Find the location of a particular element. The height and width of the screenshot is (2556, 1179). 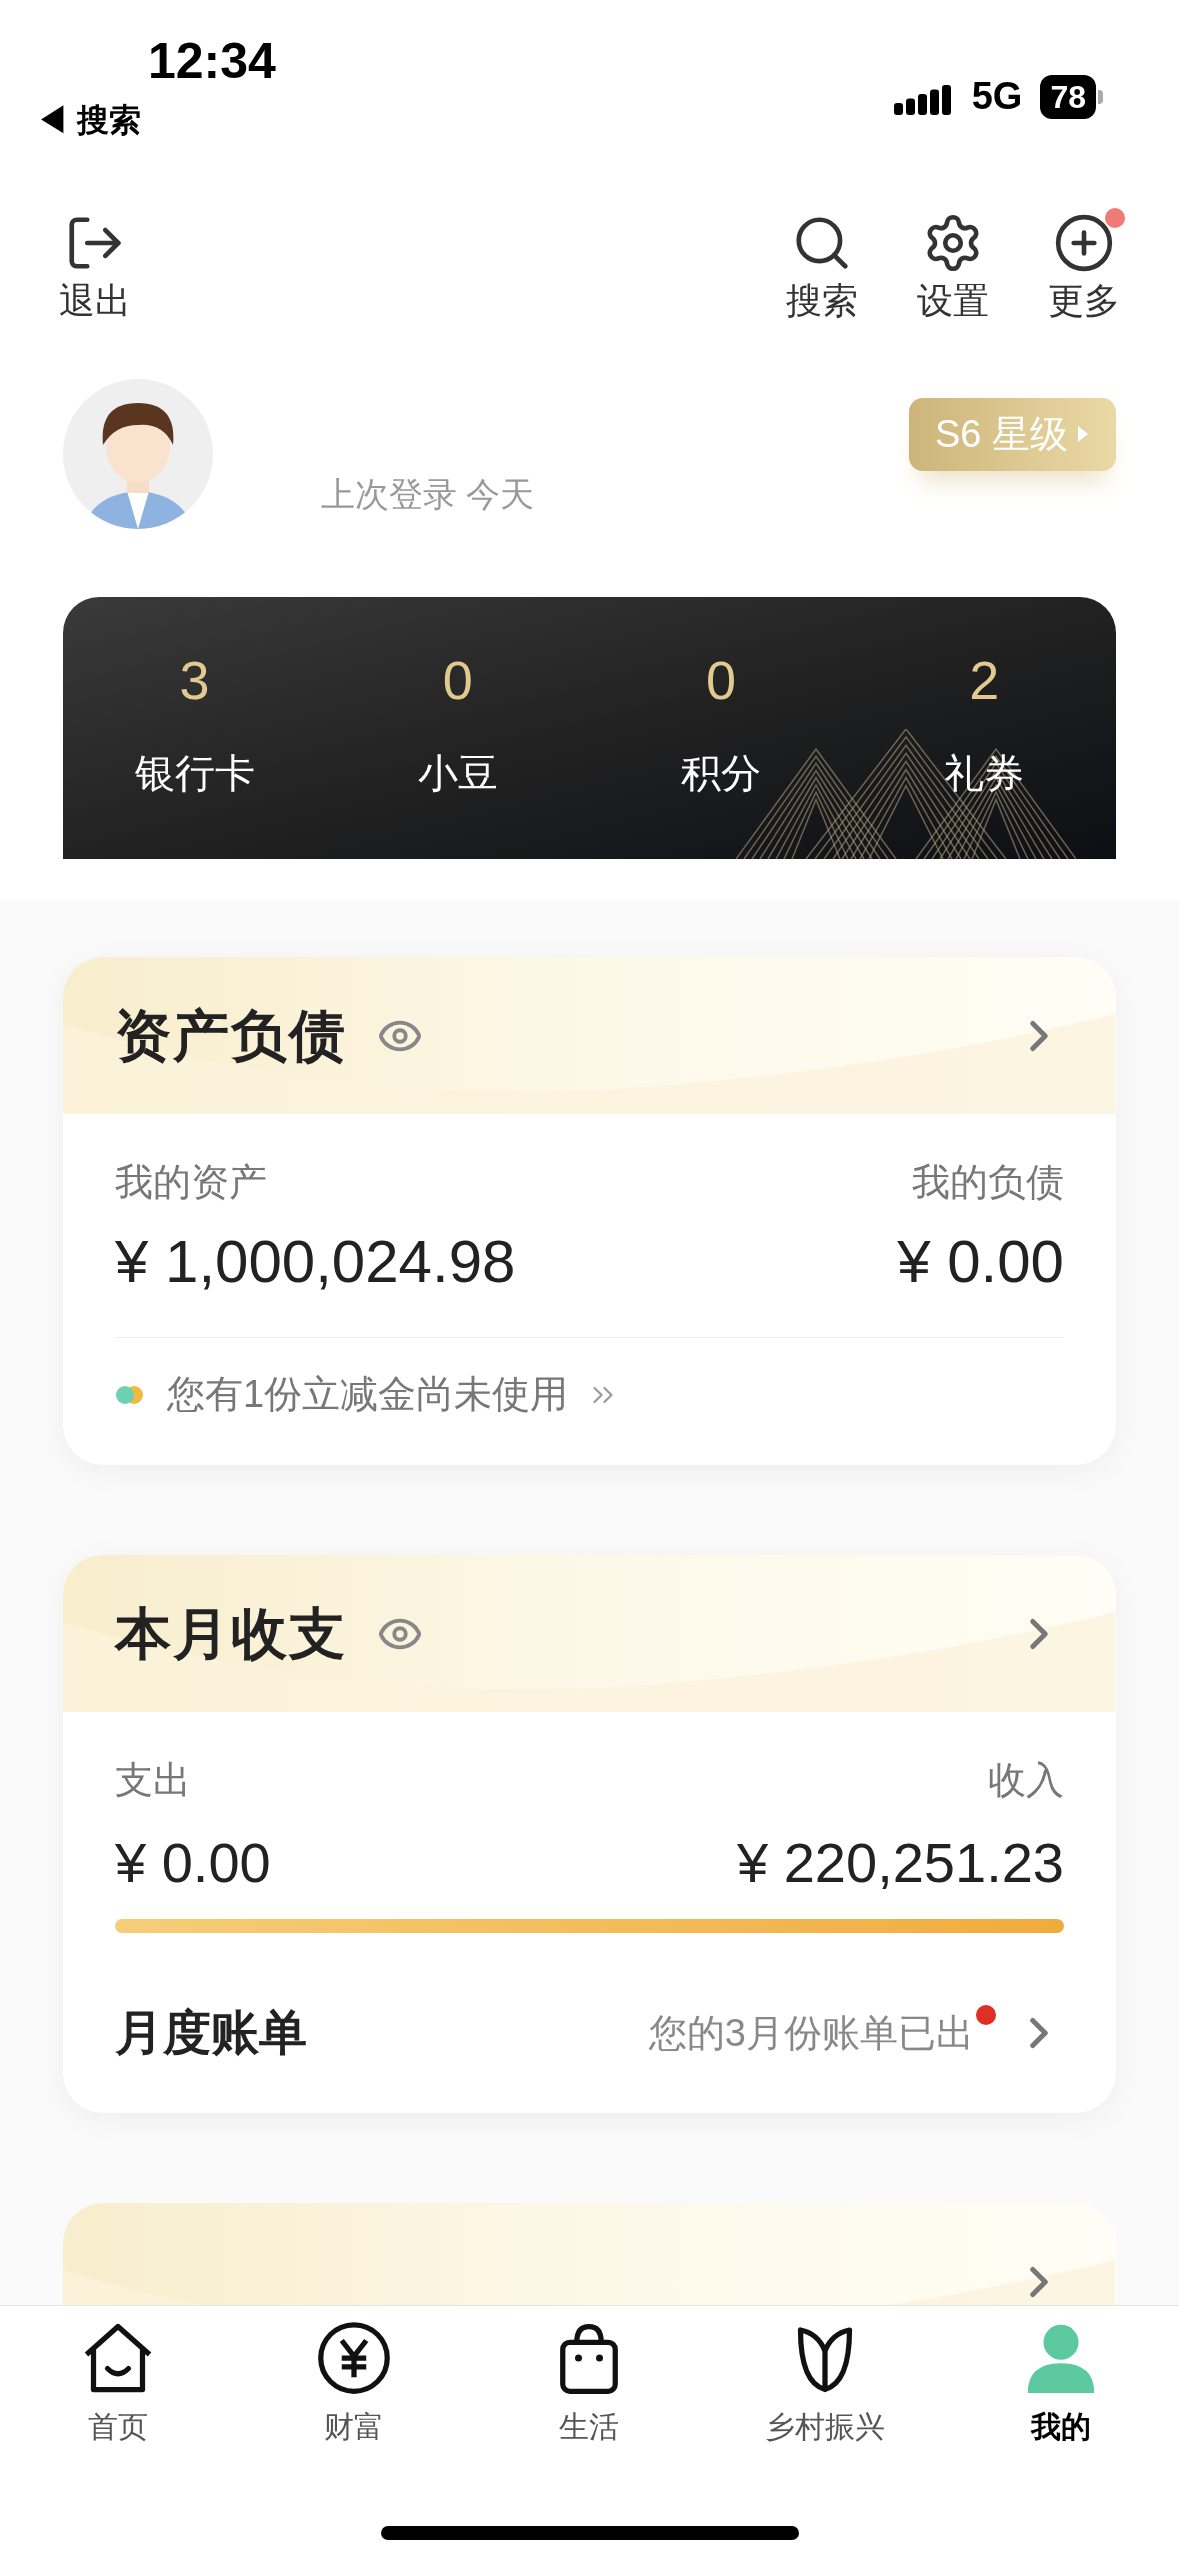

liability-amount: ¥ 0.00 is located at coordinates (980, 1262).